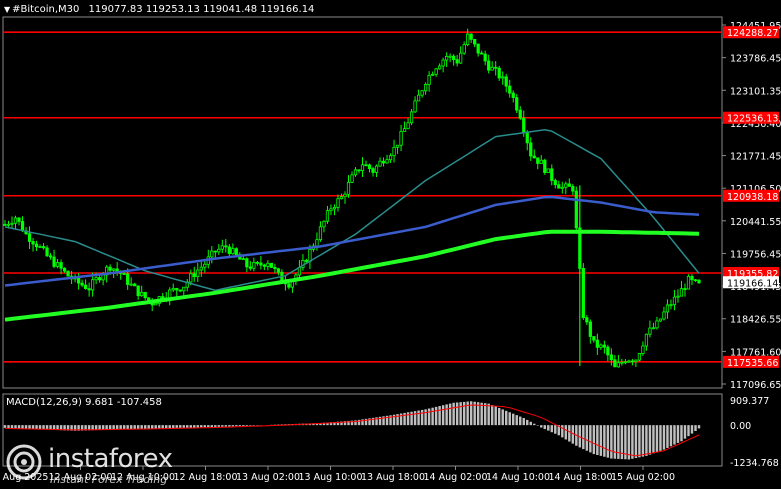 Image resolution: width=781 pixels, height=489 pixels. Describe the element at coordinates (24, 462) in the screenshot. I see `instaforex-logo-icon` at that location.